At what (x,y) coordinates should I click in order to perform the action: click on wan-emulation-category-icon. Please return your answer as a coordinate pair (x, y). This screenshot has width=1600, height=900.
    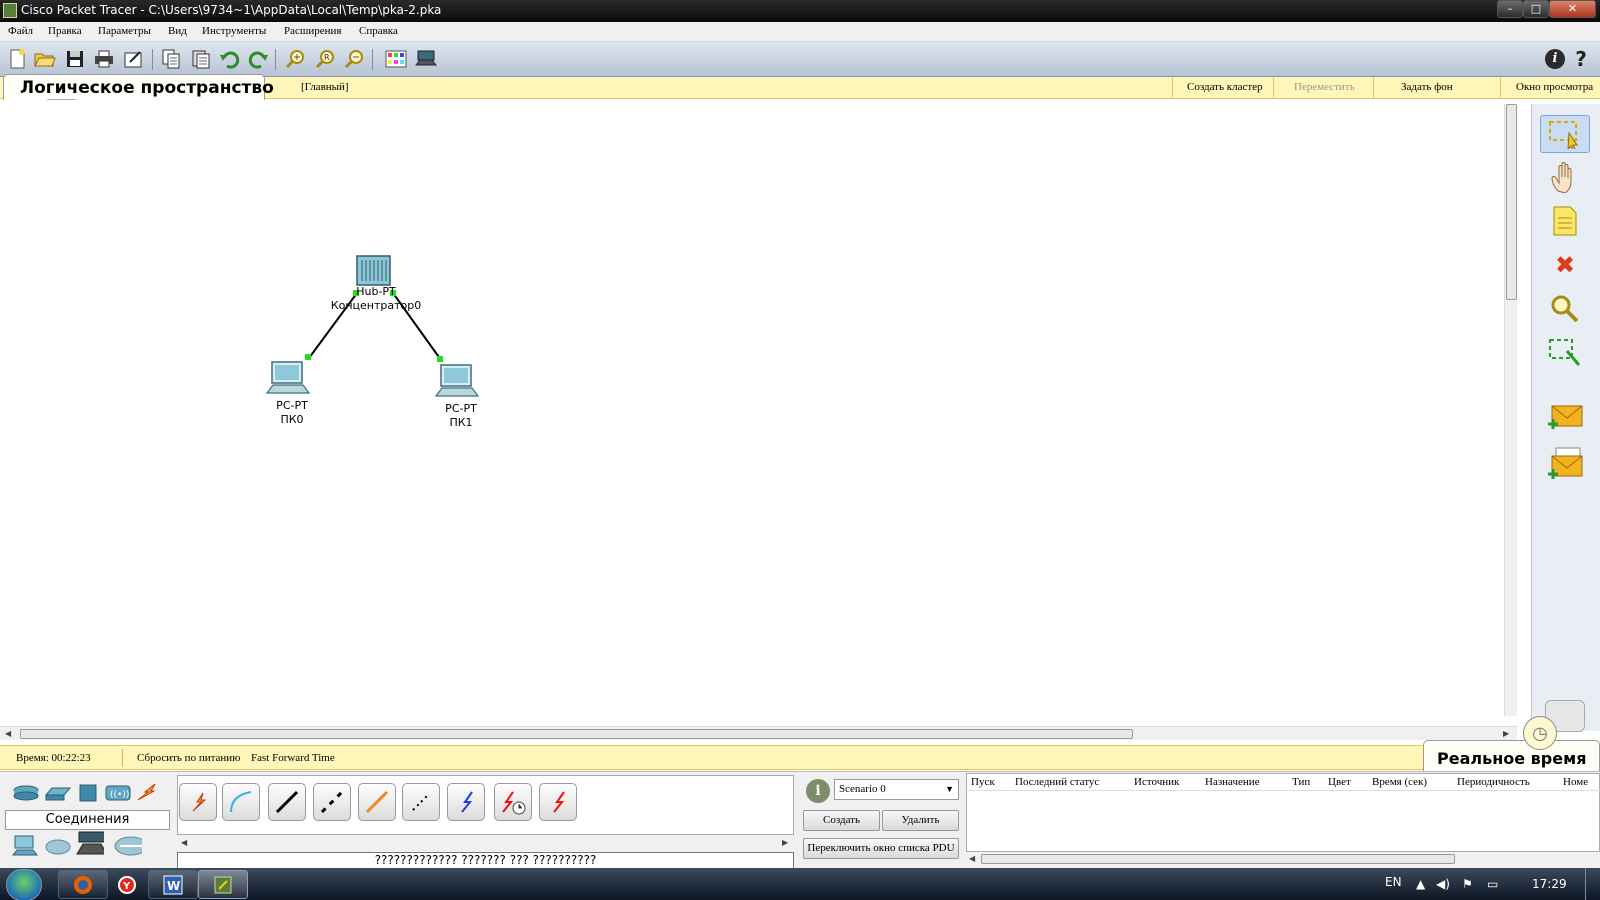
    Looking at the image, I should click on (58, 846).